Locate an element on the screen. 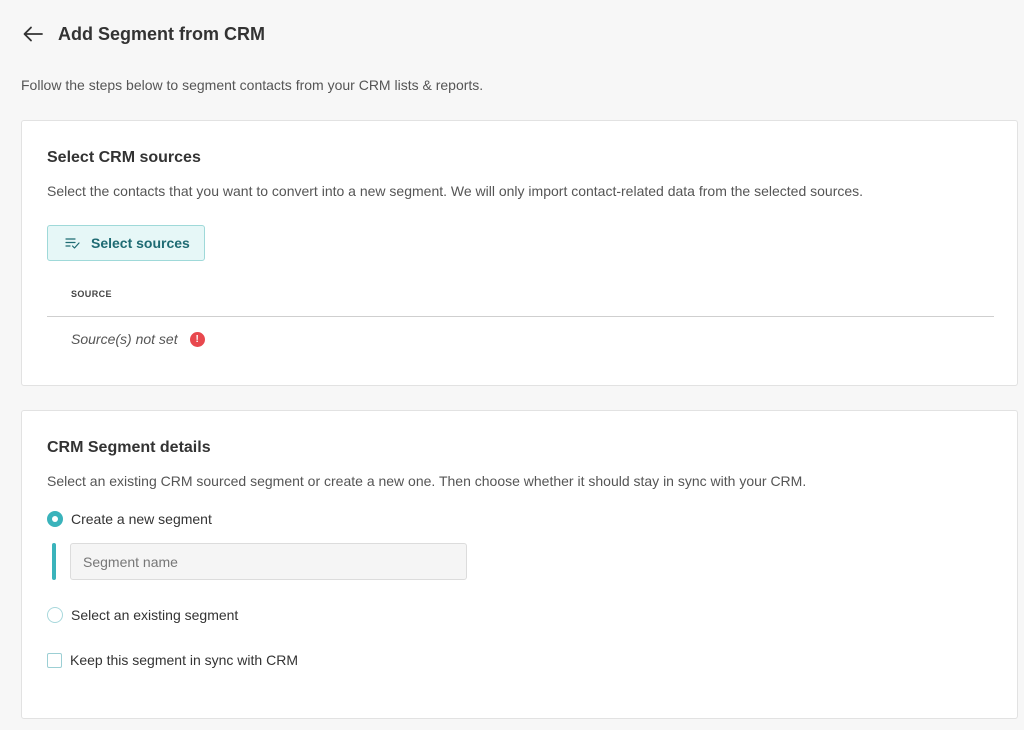 Image resolution: width=1024 pixels, height=730 pixels. sync-with-crm-checkbox is located at coordinates (54, 660).